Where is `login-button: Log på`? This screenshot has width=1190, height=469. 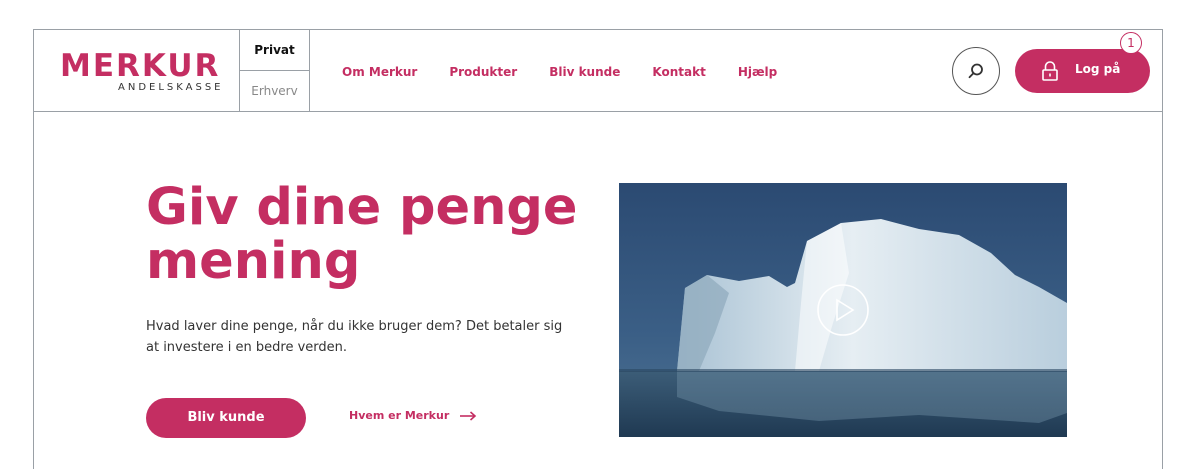 login-button: Log på is located at coordinates (1082, 71).